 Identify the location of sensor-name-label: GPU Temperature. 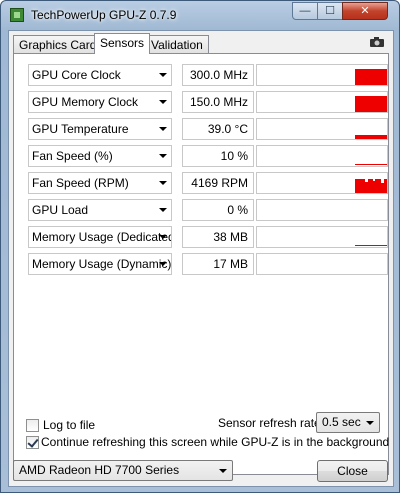
(80, 129).